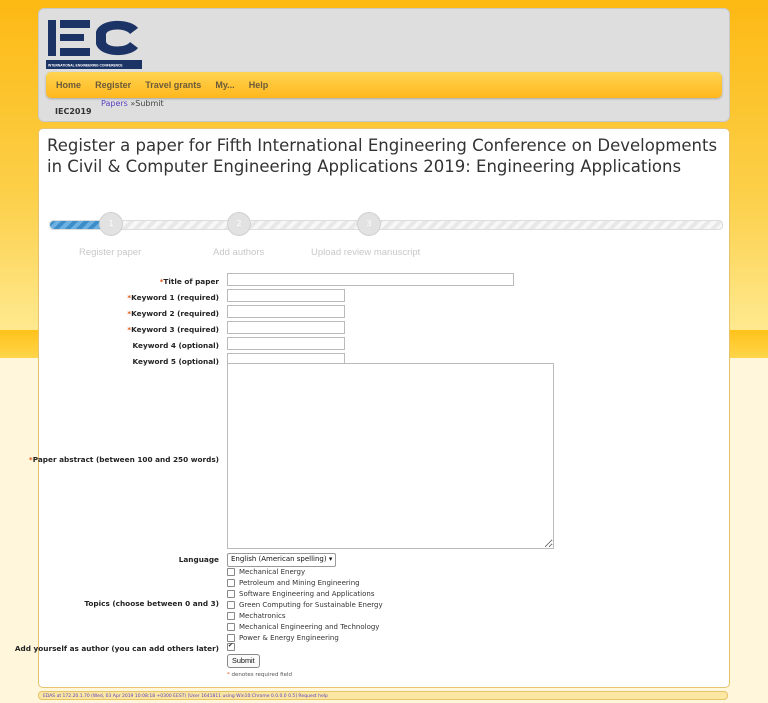 The image size is (768, 703). I want to click on keyword-1-label: *Keyword 1 (required), so click(173, 297).